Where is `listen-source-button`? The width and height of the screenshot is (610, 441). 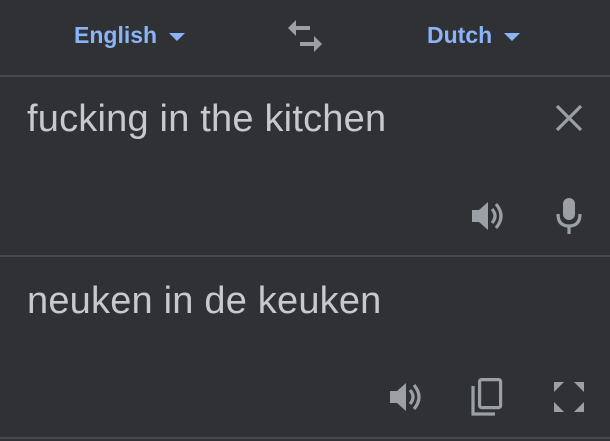
listen-source-button is located at coordinates (488, 216).